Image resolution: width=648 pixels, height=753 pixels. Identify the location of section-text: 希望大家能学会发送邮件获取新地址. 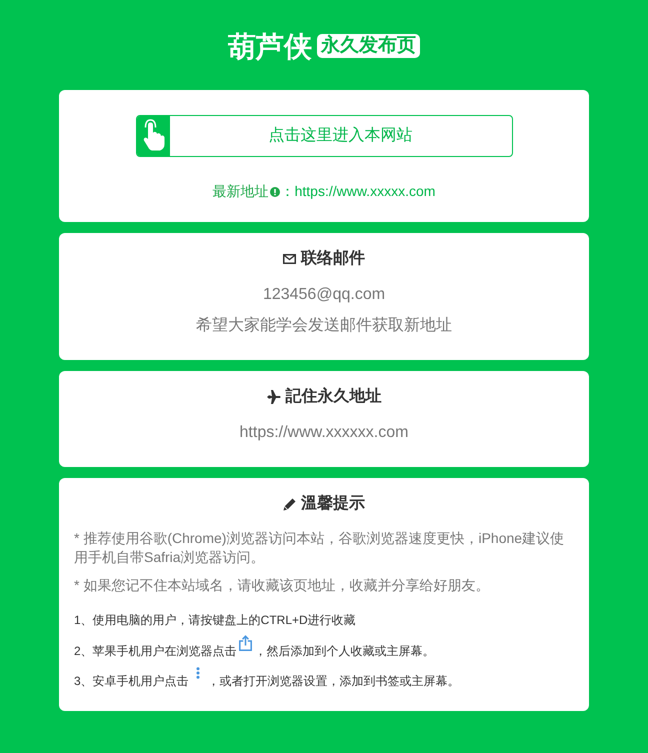
(324, 326).